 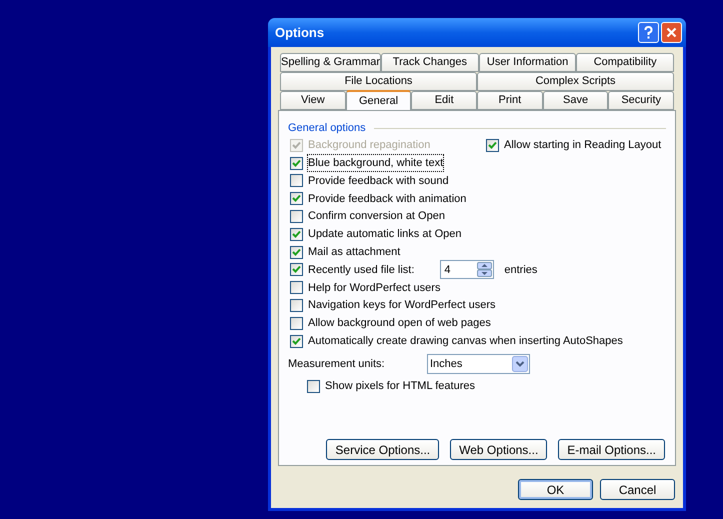 What do you see at coordinates (387, 199) in the screenshot?
I see `option-label: Provide feedback with animation` at bounding box center [387, 199].